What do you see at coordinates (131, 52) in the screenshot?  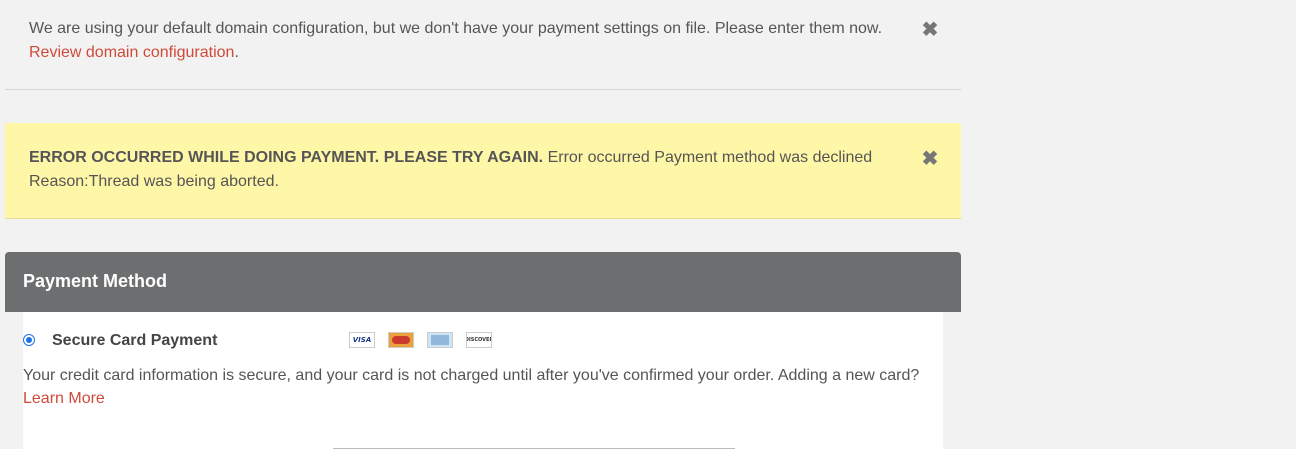 I see `review-domain-configuration-link: Review domain configuration` at bounding box center [131, 52].